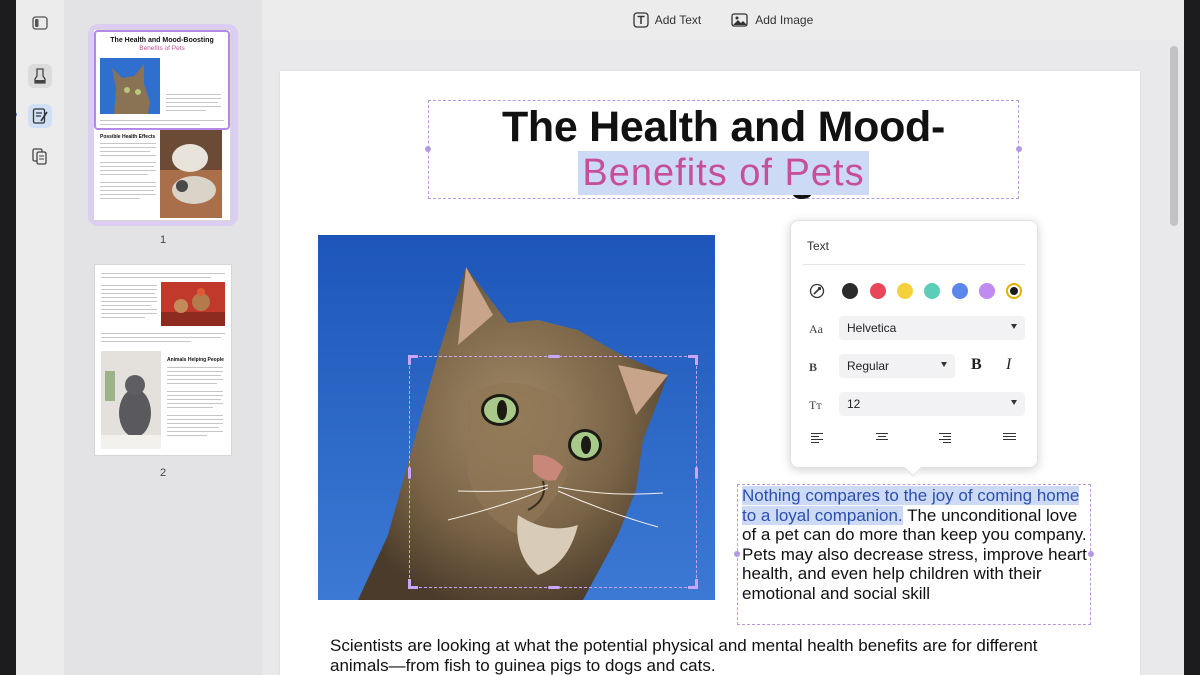 The width and height of the screenshot is (1200, 675). I want to click on sidebar-toggle-icon, so click(40, 23).